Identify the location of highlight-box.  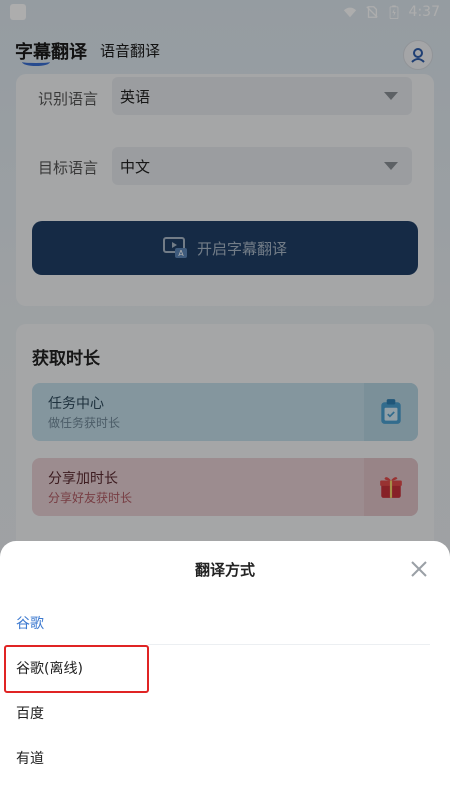
(76, 669).